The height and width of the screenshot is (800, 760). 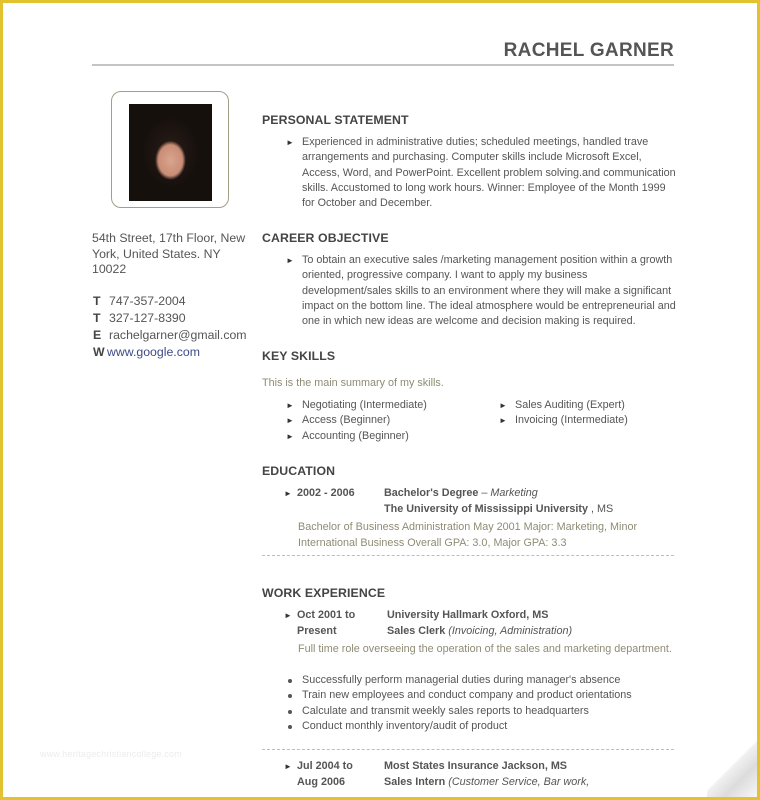 I want to click on contact-phone-2: T 327-127-8390, so click(x=170, y=318).